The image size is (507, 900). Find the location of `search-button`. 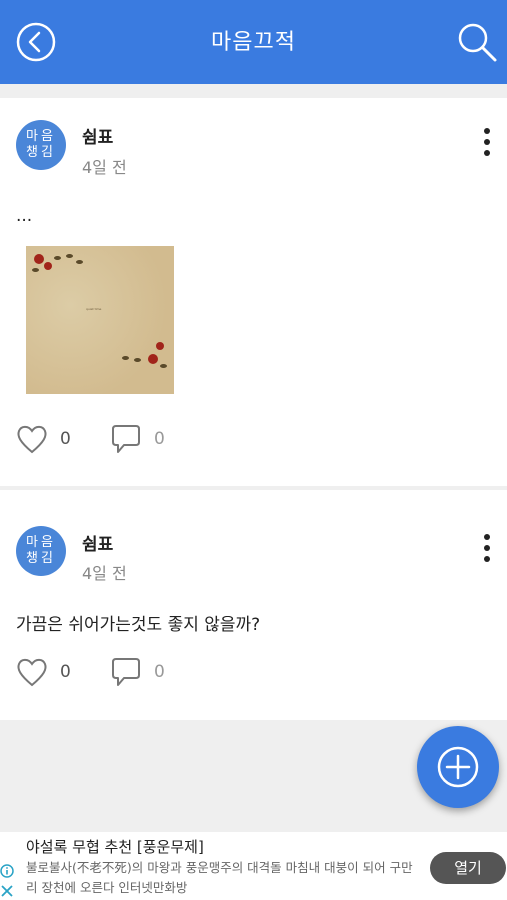

search-button is located at coordinates (477, 42).